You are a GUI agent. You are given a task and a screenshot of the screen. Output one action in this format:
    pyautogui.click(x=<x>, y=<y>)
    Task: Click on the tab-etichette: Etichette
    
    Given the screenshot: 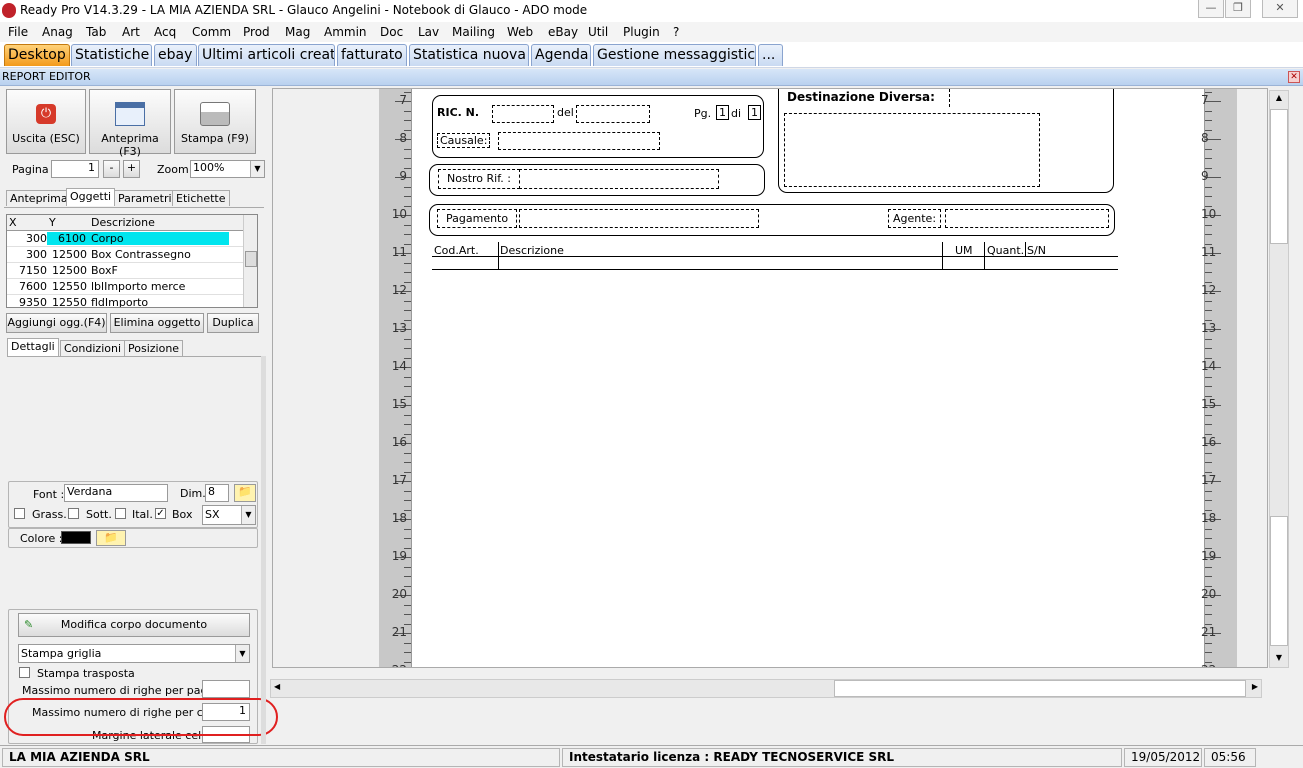 What is the action you would take?
    pyautogui.click(x=201, y=198)
    